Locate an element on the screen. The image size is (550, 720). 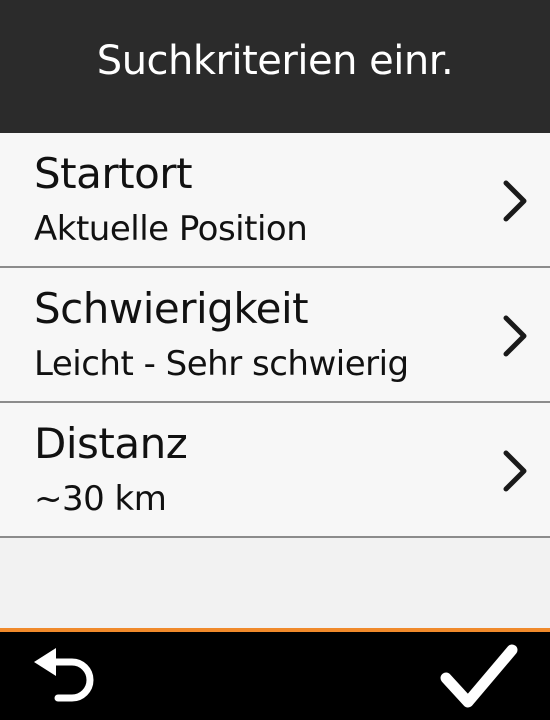
footer-bar is located at coordinates (275, 676).